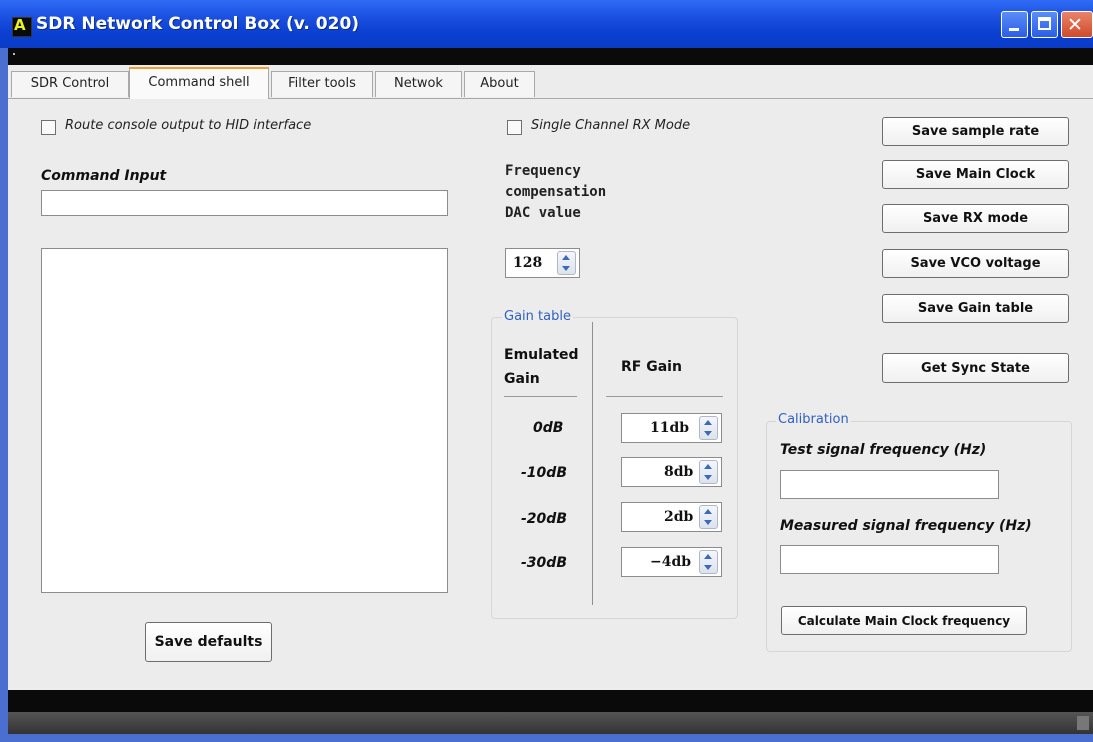  I want to click on single-channel-checkbox, so click(514, 127).